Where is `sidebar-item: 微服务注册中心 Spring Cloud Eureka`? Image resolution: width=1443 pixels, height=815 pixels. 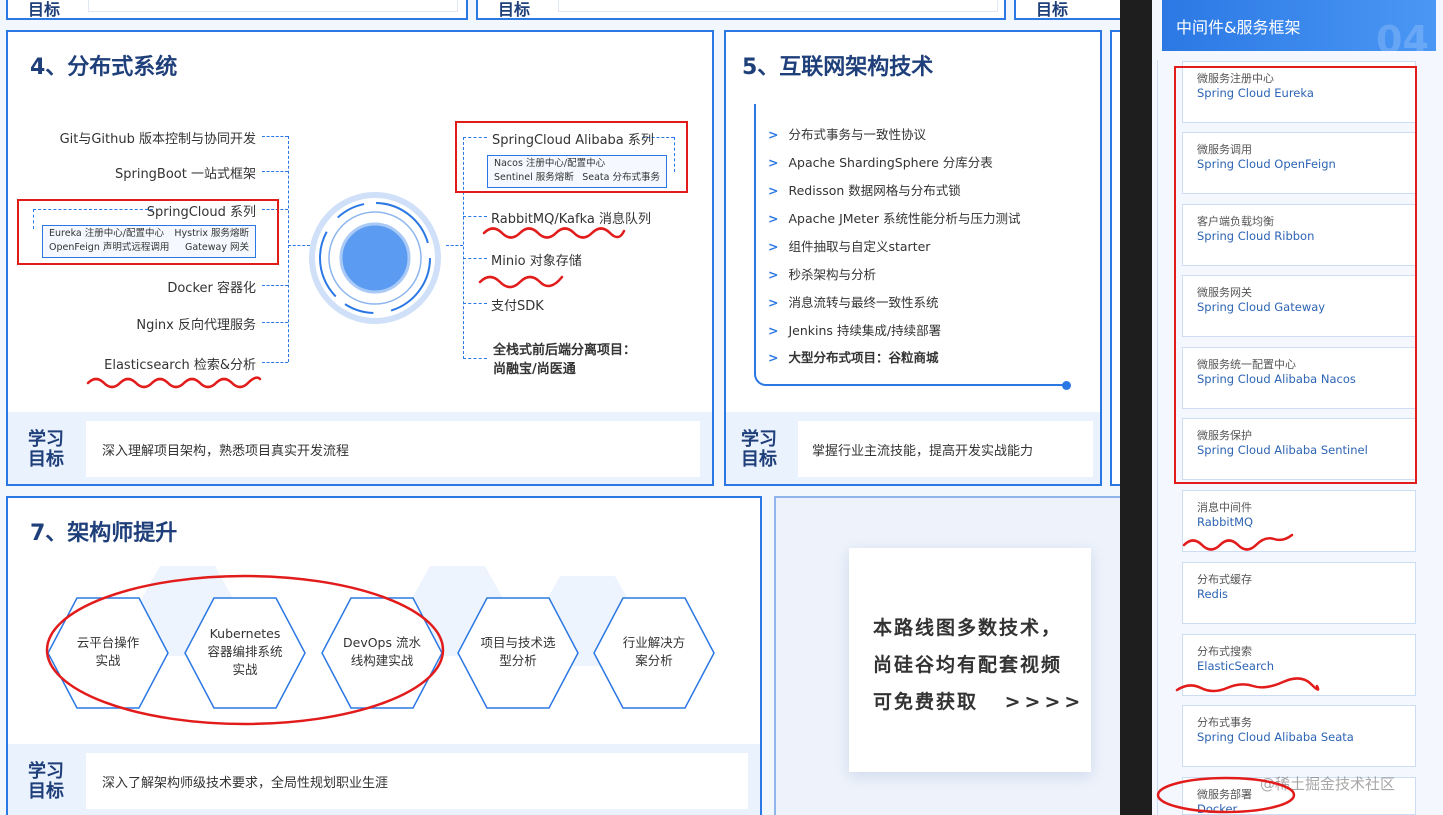
sidebar-item: 微服务注册中心 Spring Cloud Eureka is located at coordinates (1299, 92).